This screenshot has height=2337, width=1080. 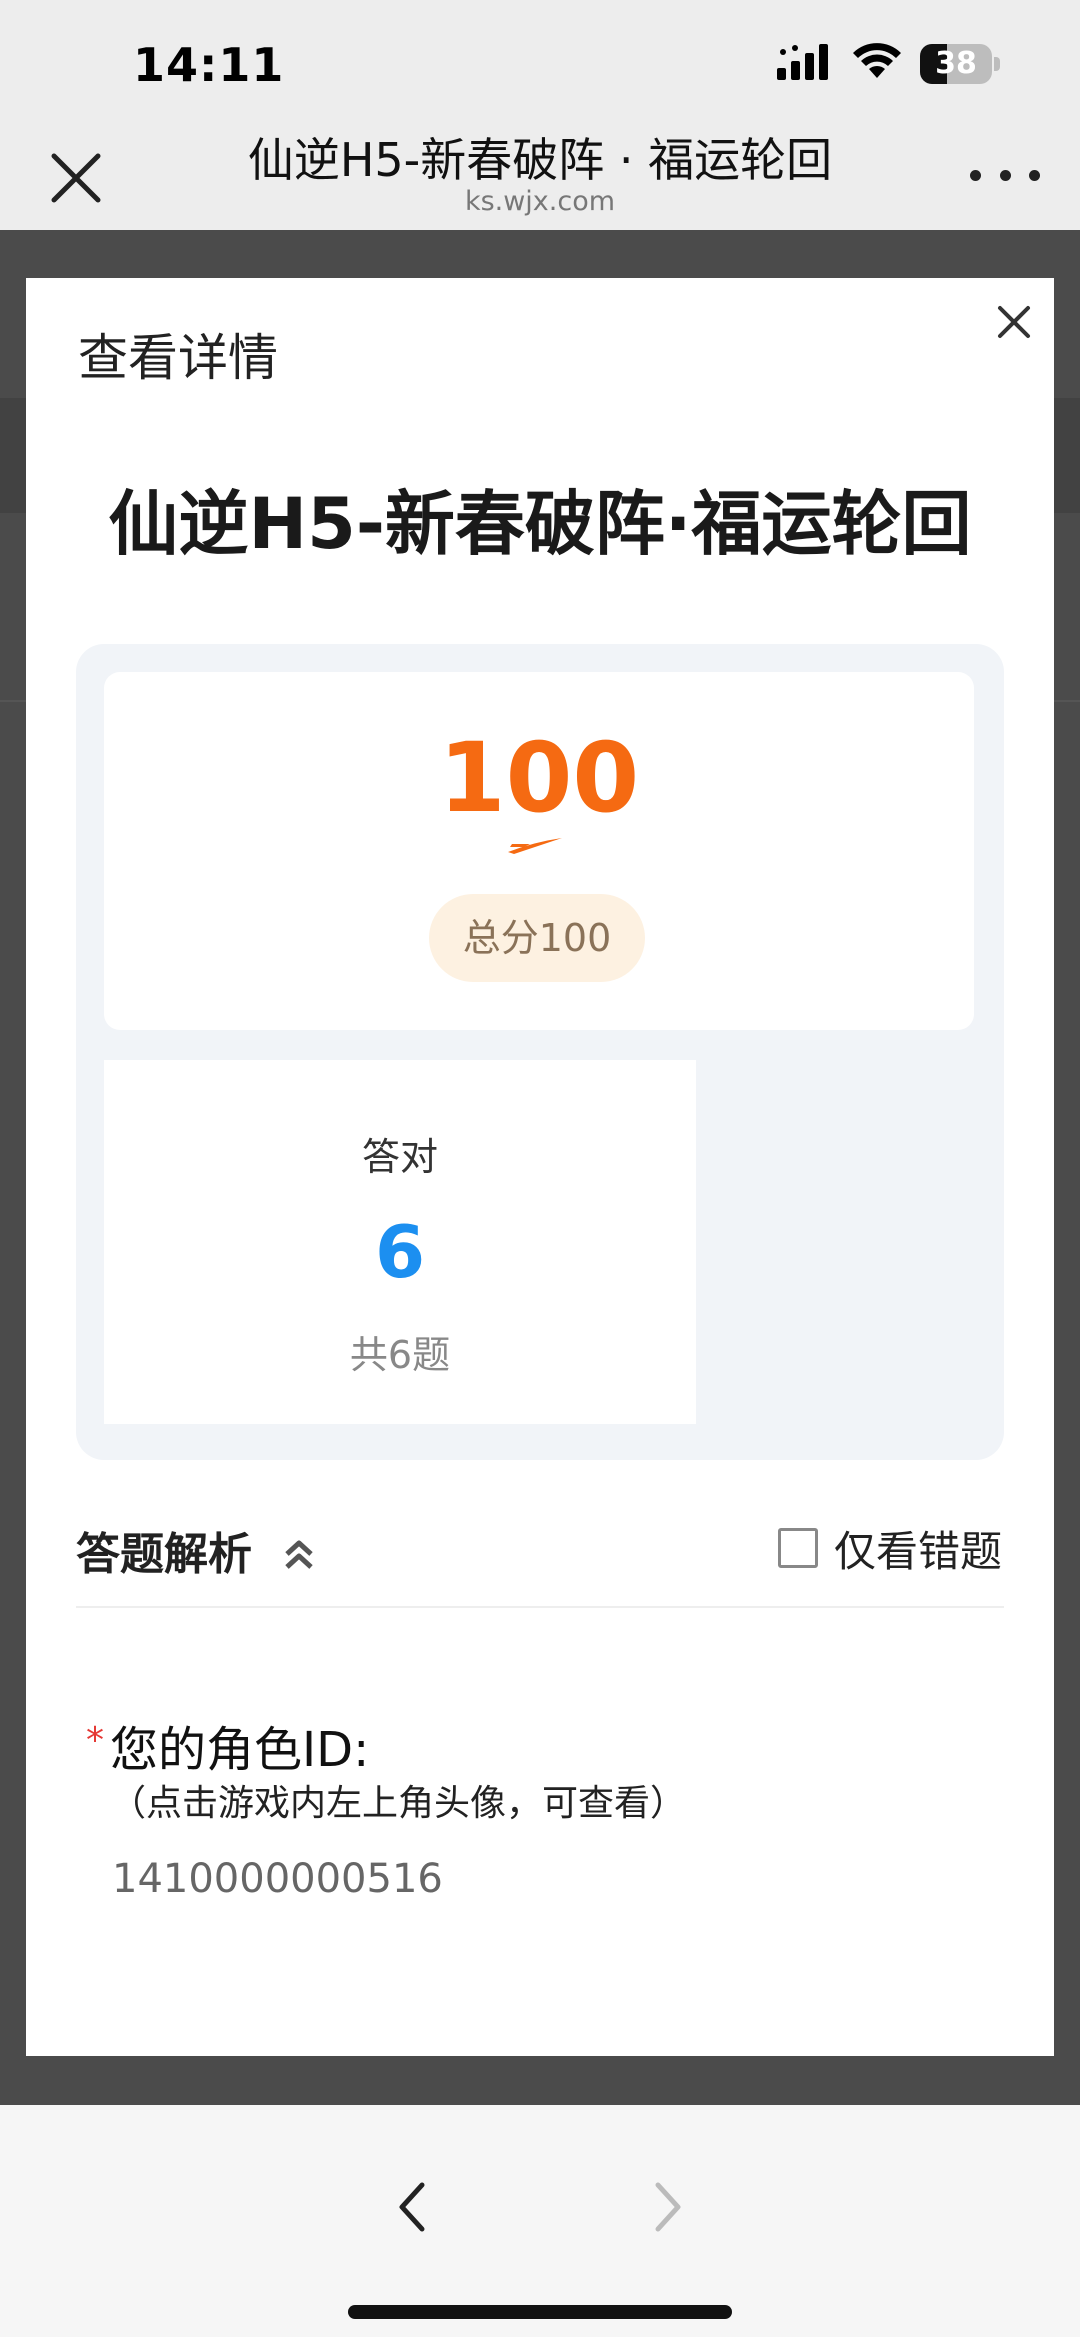 I want to click on wifi-icon, so click(x=877, y=60).